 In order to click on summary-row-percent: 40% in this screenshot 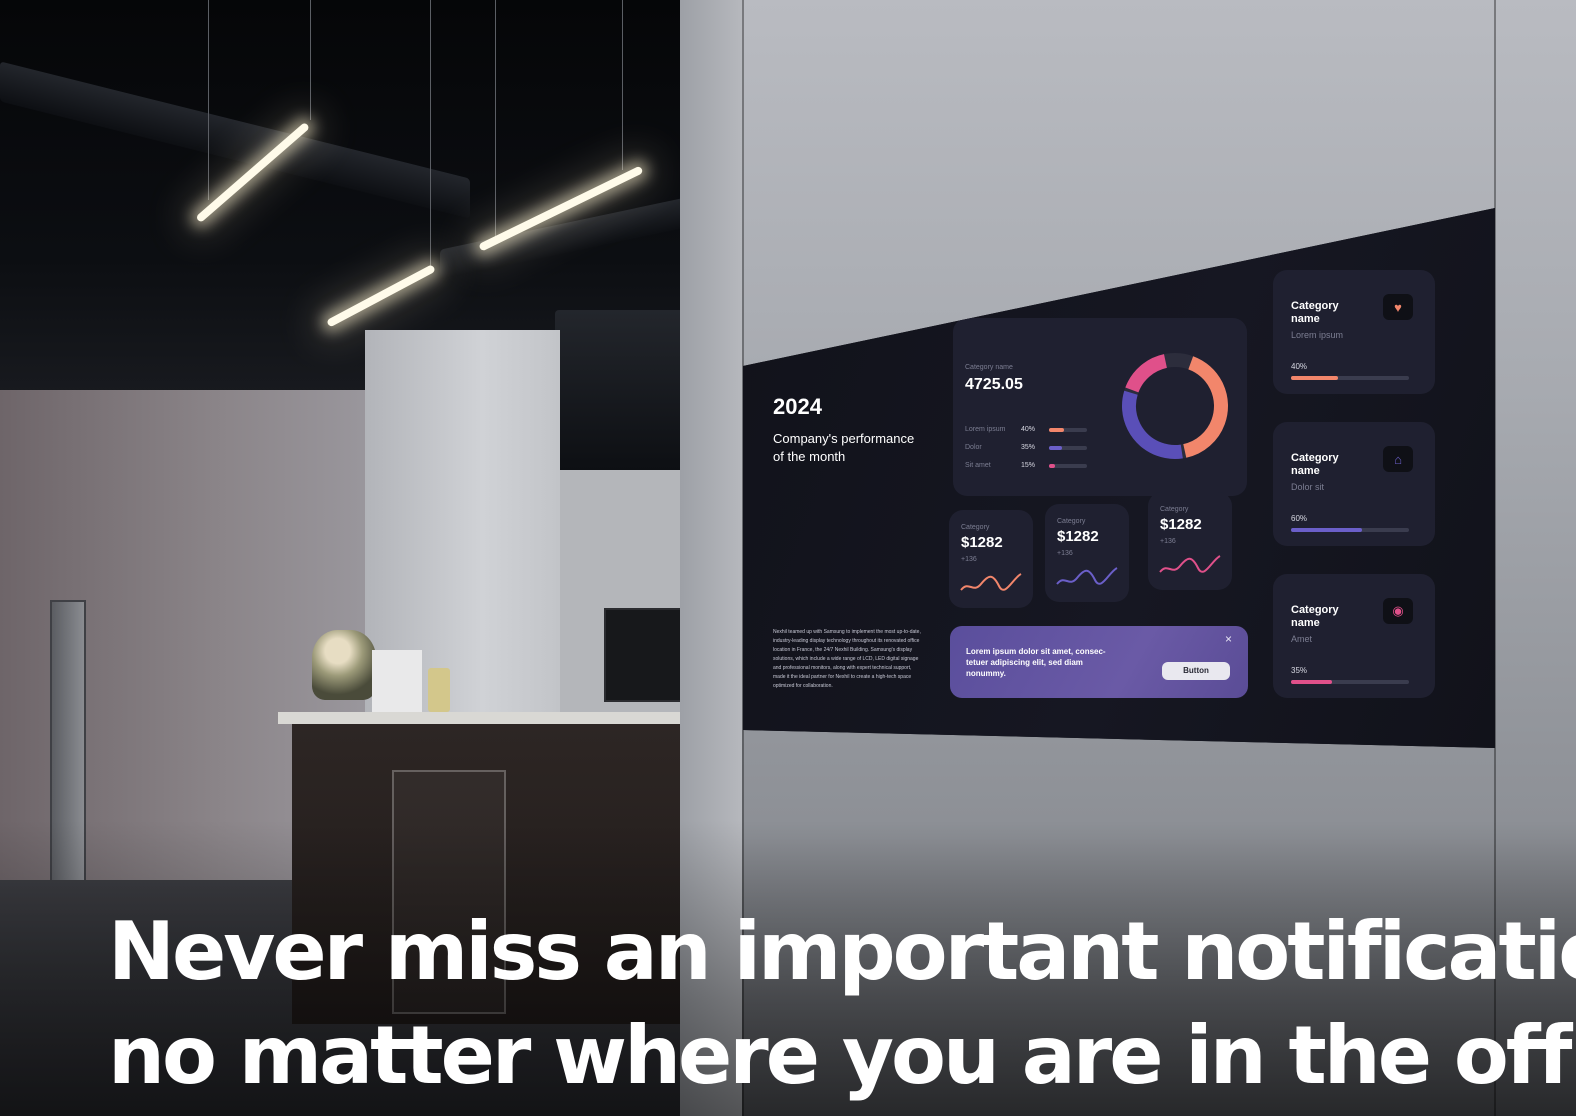, I will do `click(1028, 429)`.